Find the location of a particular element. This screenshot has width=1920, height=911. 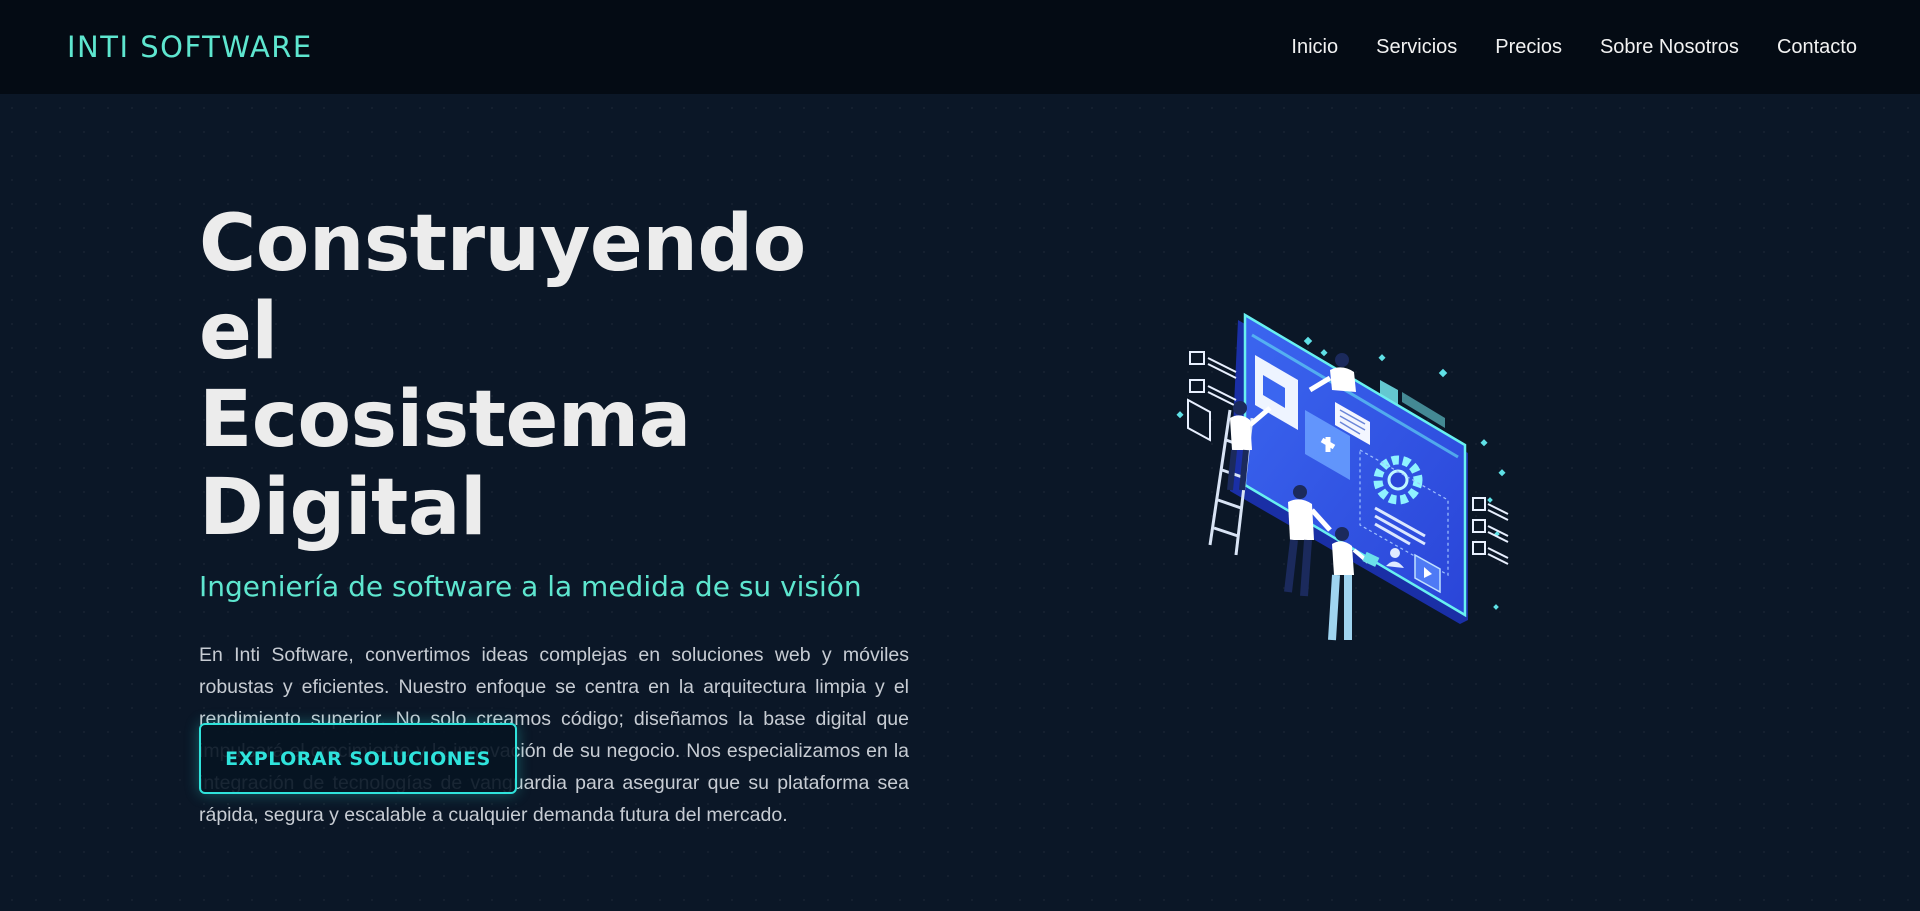

nav-link-precios: Precios is located at coordinates (1528, 47).